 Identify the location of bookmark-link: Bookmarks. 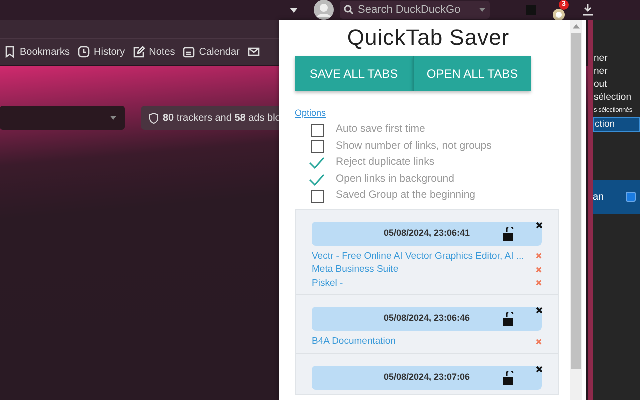
(45, 52).